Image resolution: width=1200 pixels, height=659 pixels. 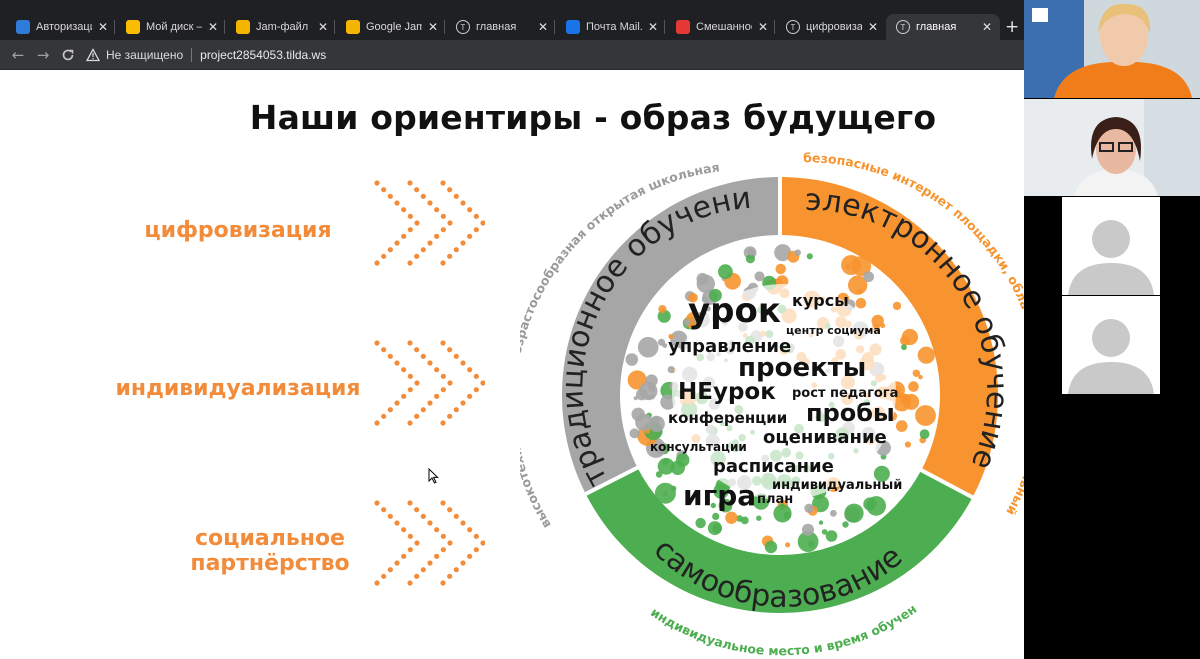 What do you see at coordinates (68, 55) in the screenshot?
I see `reload-icon` at bounding box center [68, 55].